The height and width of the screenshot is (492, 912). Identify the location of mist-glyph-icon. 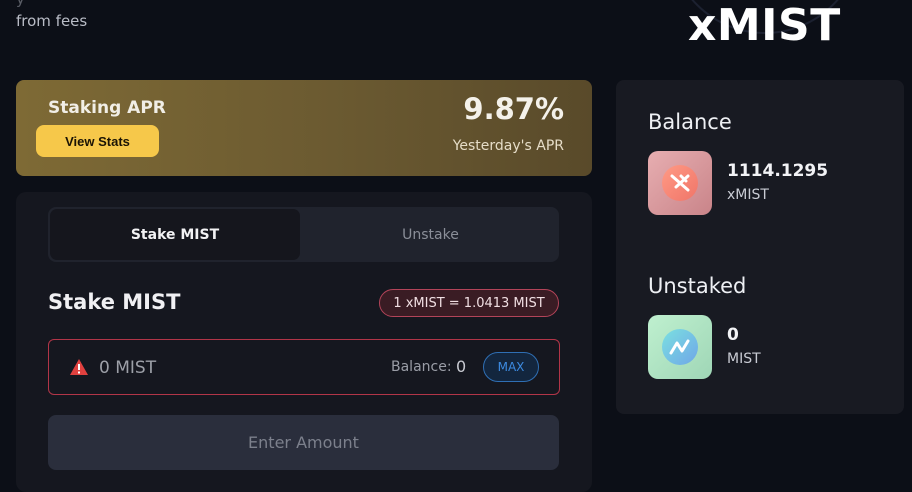
(679, 347).